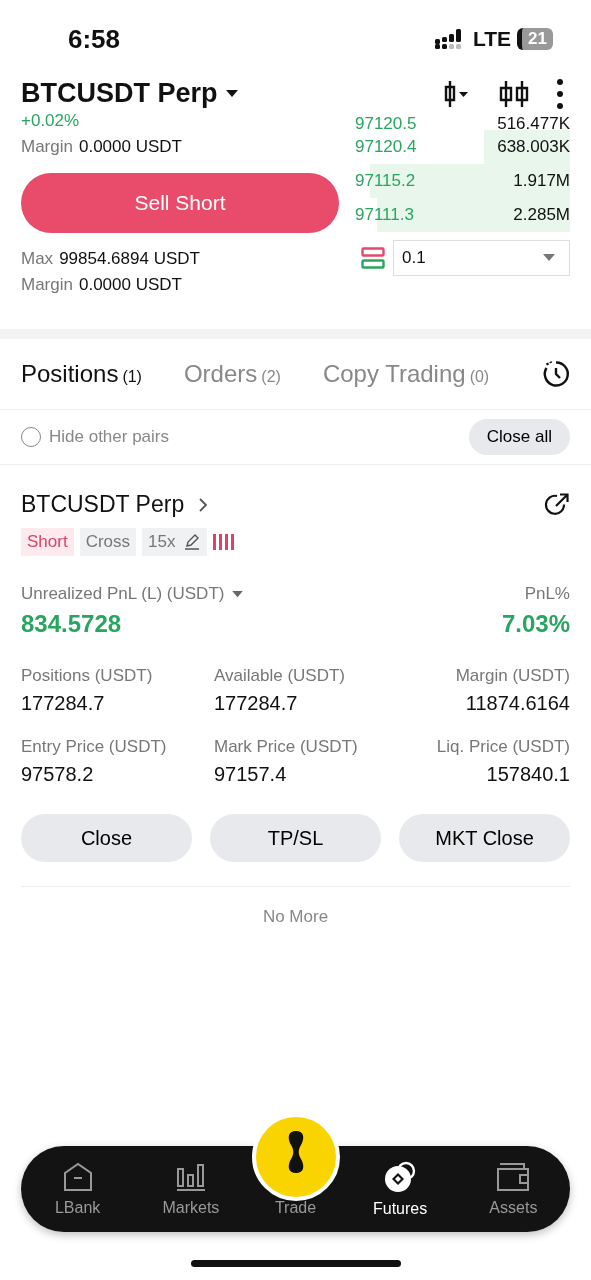 This screenshot has width=591, height=1280. I want to click on stat-value: 157840.1, so click(527, 774).